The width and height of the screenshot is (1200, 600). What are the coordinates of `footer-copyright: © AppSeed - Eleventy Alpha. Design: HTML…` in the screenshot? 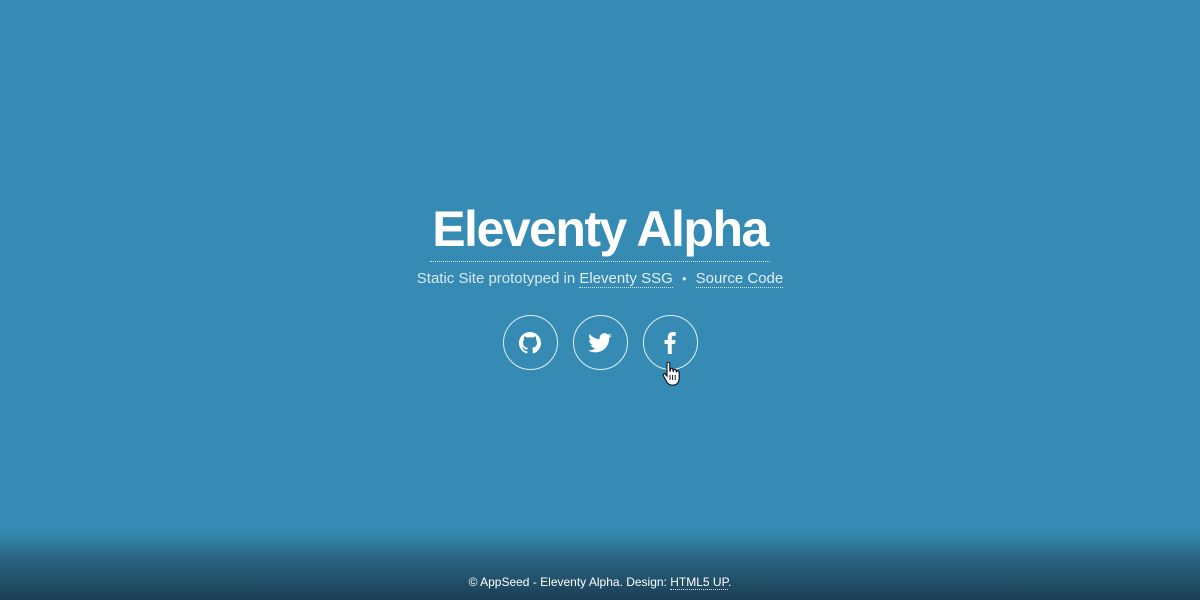 It's located at (600, 582).